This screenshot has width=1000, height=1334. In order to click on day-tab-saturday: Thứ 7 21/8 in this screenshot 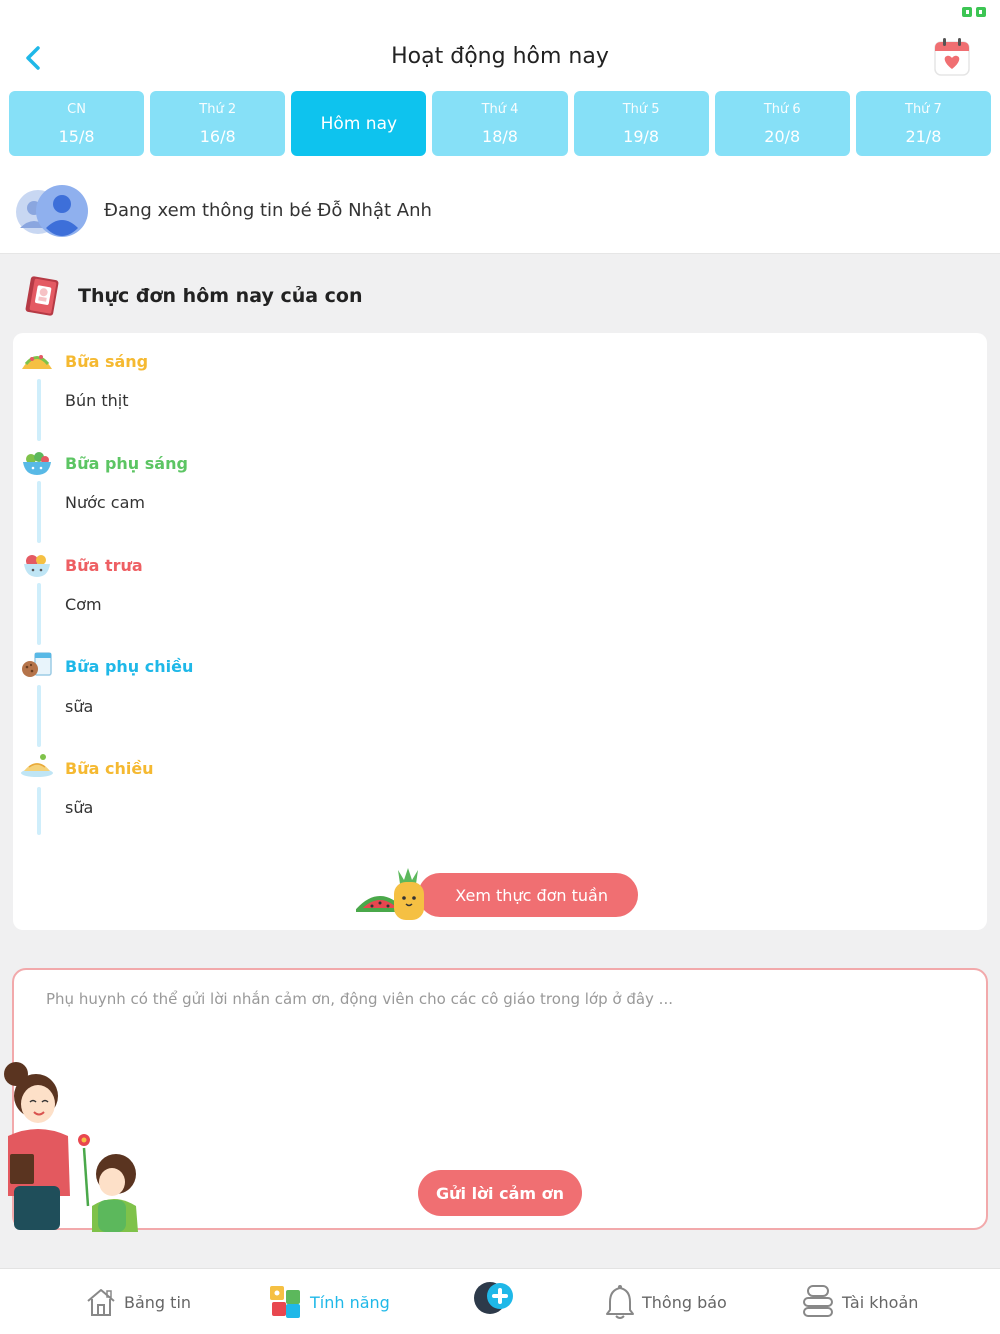, I will do `click(923, 123)`.